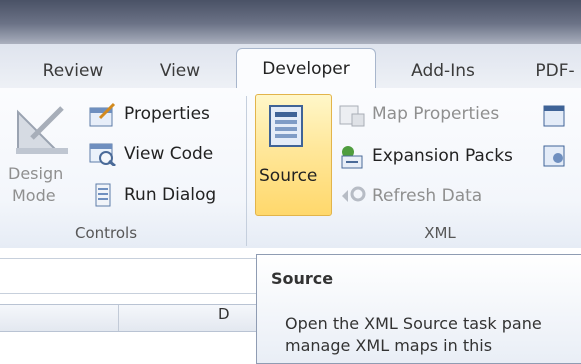 This screenshot has height=364, width=581. What do you see at coordinates (443, 71) in the screenshot?
I see `tab-add-ins: Add-Ins` at bounding box center [443, 71].